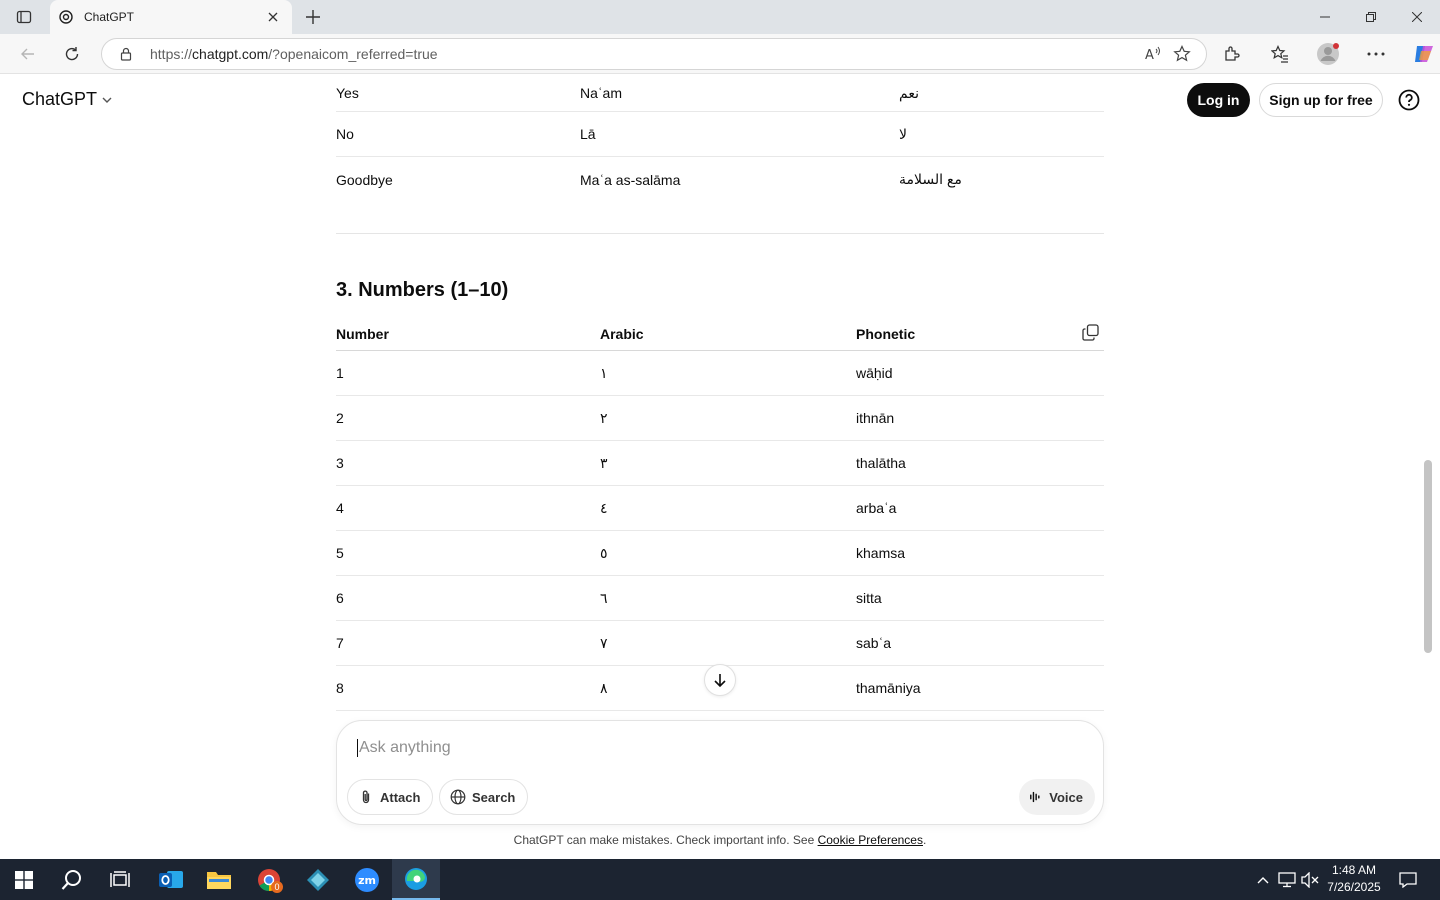 This screenshot has height=900, width=1440. What do you see at coordinates (881, 553) in the screenshot?
I see `phonetic-cell: khamsa` at bounding box center [881, 553].